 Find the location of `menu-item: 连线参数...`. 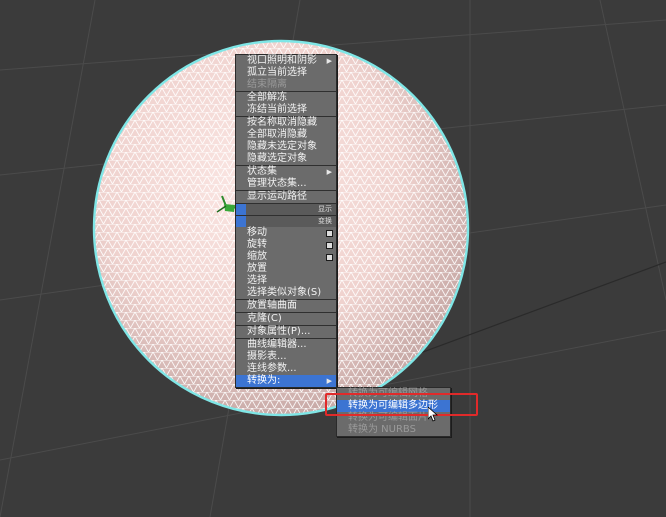

menu-item: 连线参数... is located at coordinates (286, 369).